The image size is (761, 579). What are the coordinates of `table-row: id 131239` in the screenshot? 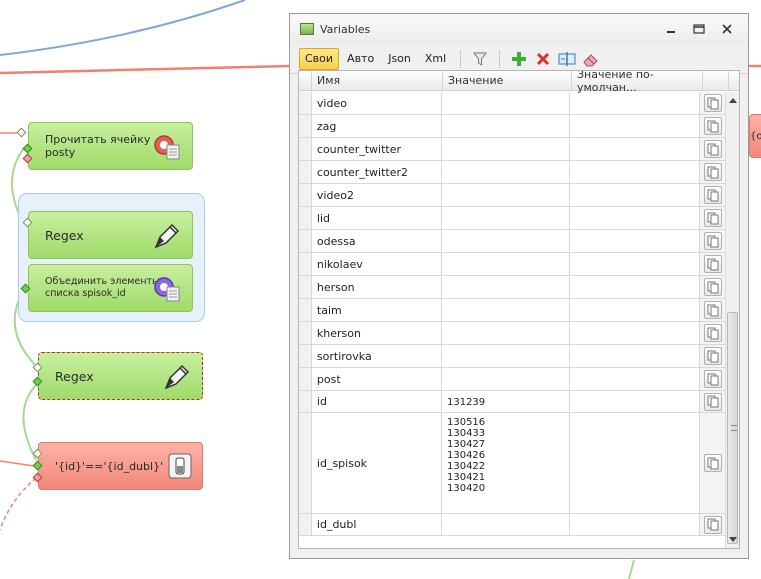 It's located at (512, 402).